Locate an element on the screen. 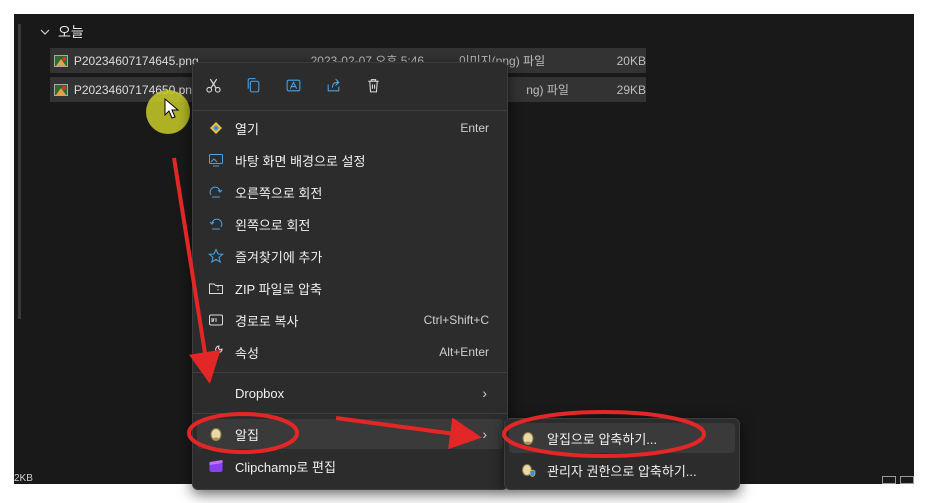 The height and width of the screenshot is (503, 930). menu-item-label: 알집 is located at coordinates (247, 435).